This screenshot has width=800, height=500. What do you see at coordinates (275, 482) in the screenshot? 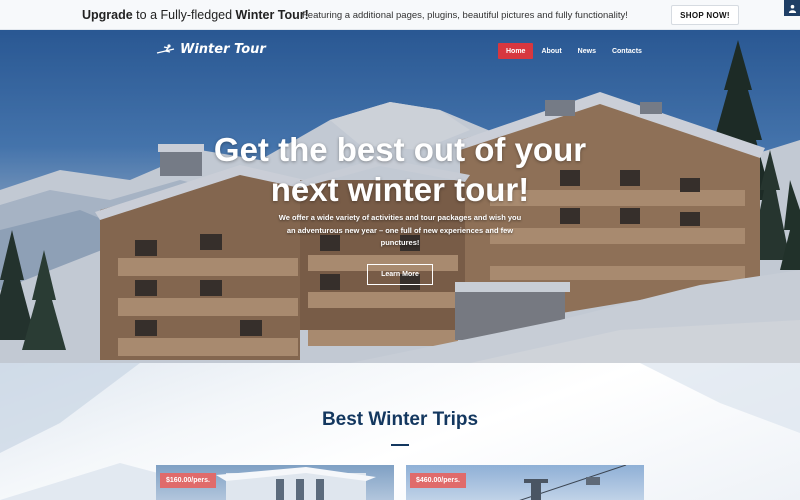
I see `trip-card: $160.00/pers.` at bounding box center [275, 482].